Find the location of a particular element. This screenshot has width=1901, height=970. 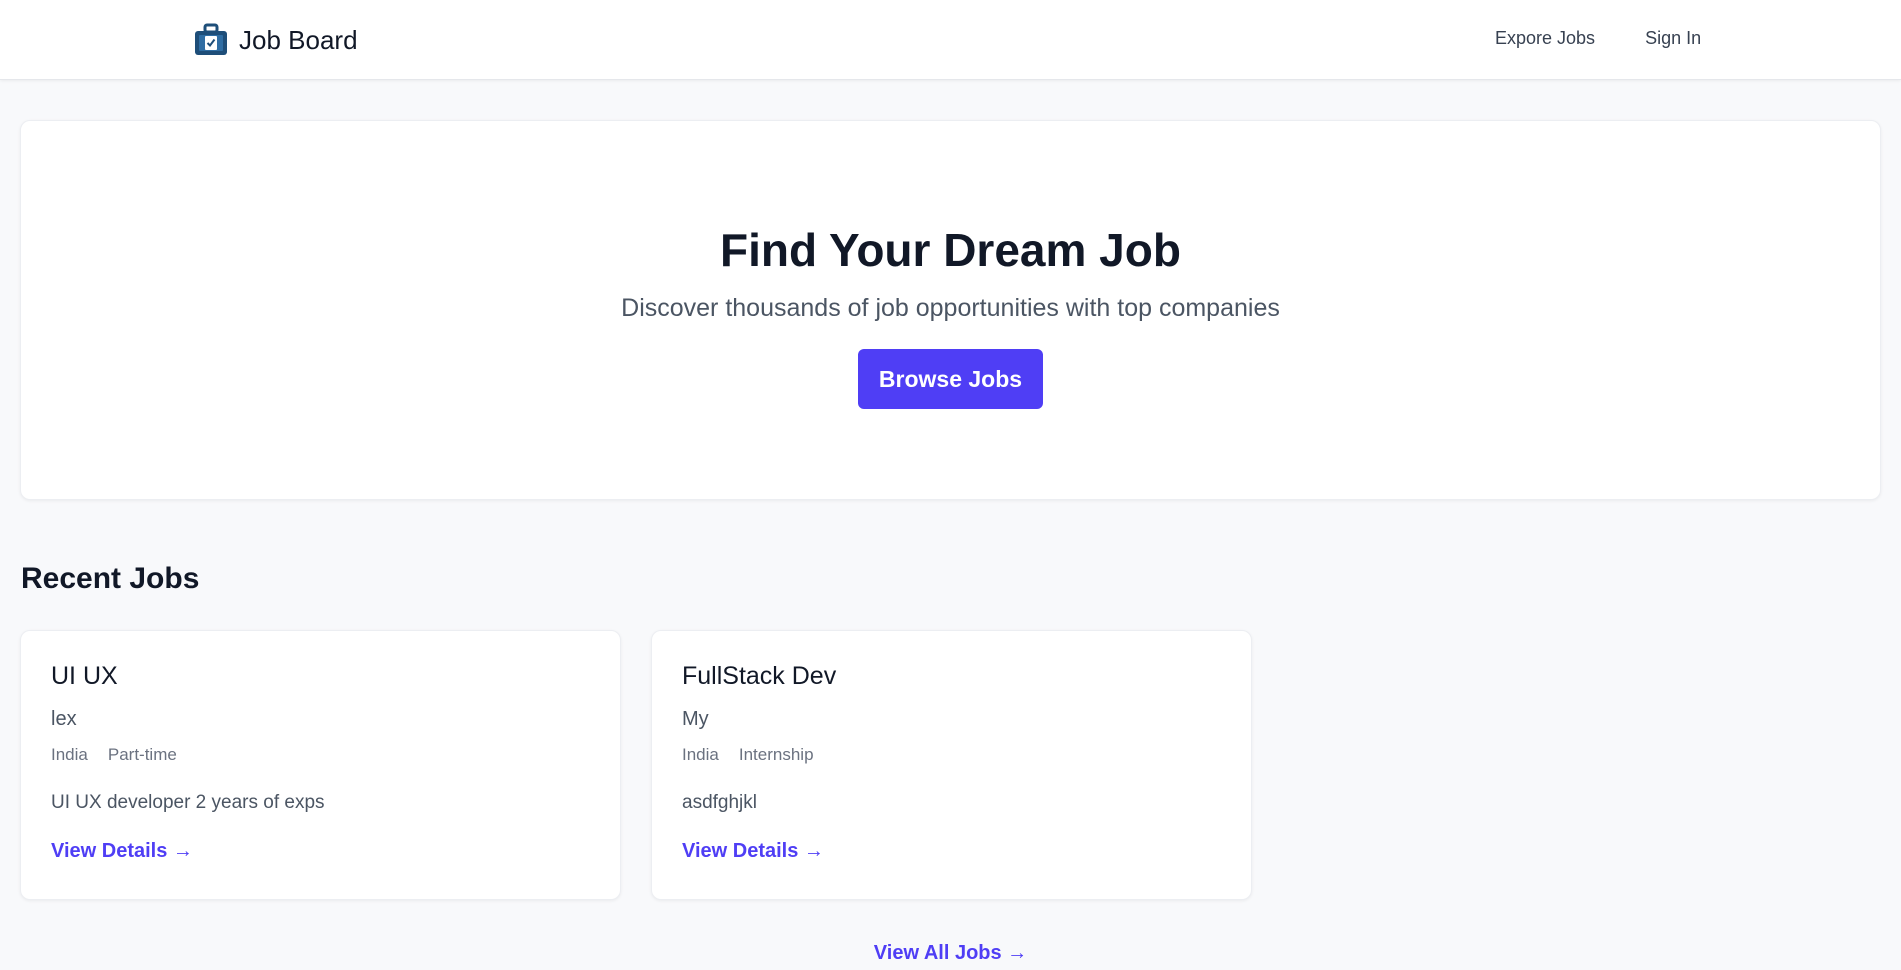

job-meta: India Internship is located at coordinates (951, 755).